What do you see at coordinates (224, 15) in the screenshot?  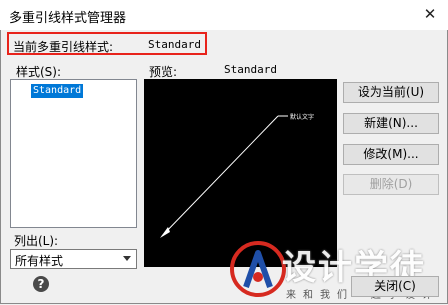 I see `title-bar: 多重引线样式管理器 ✕` at bounding box center [224, 15].